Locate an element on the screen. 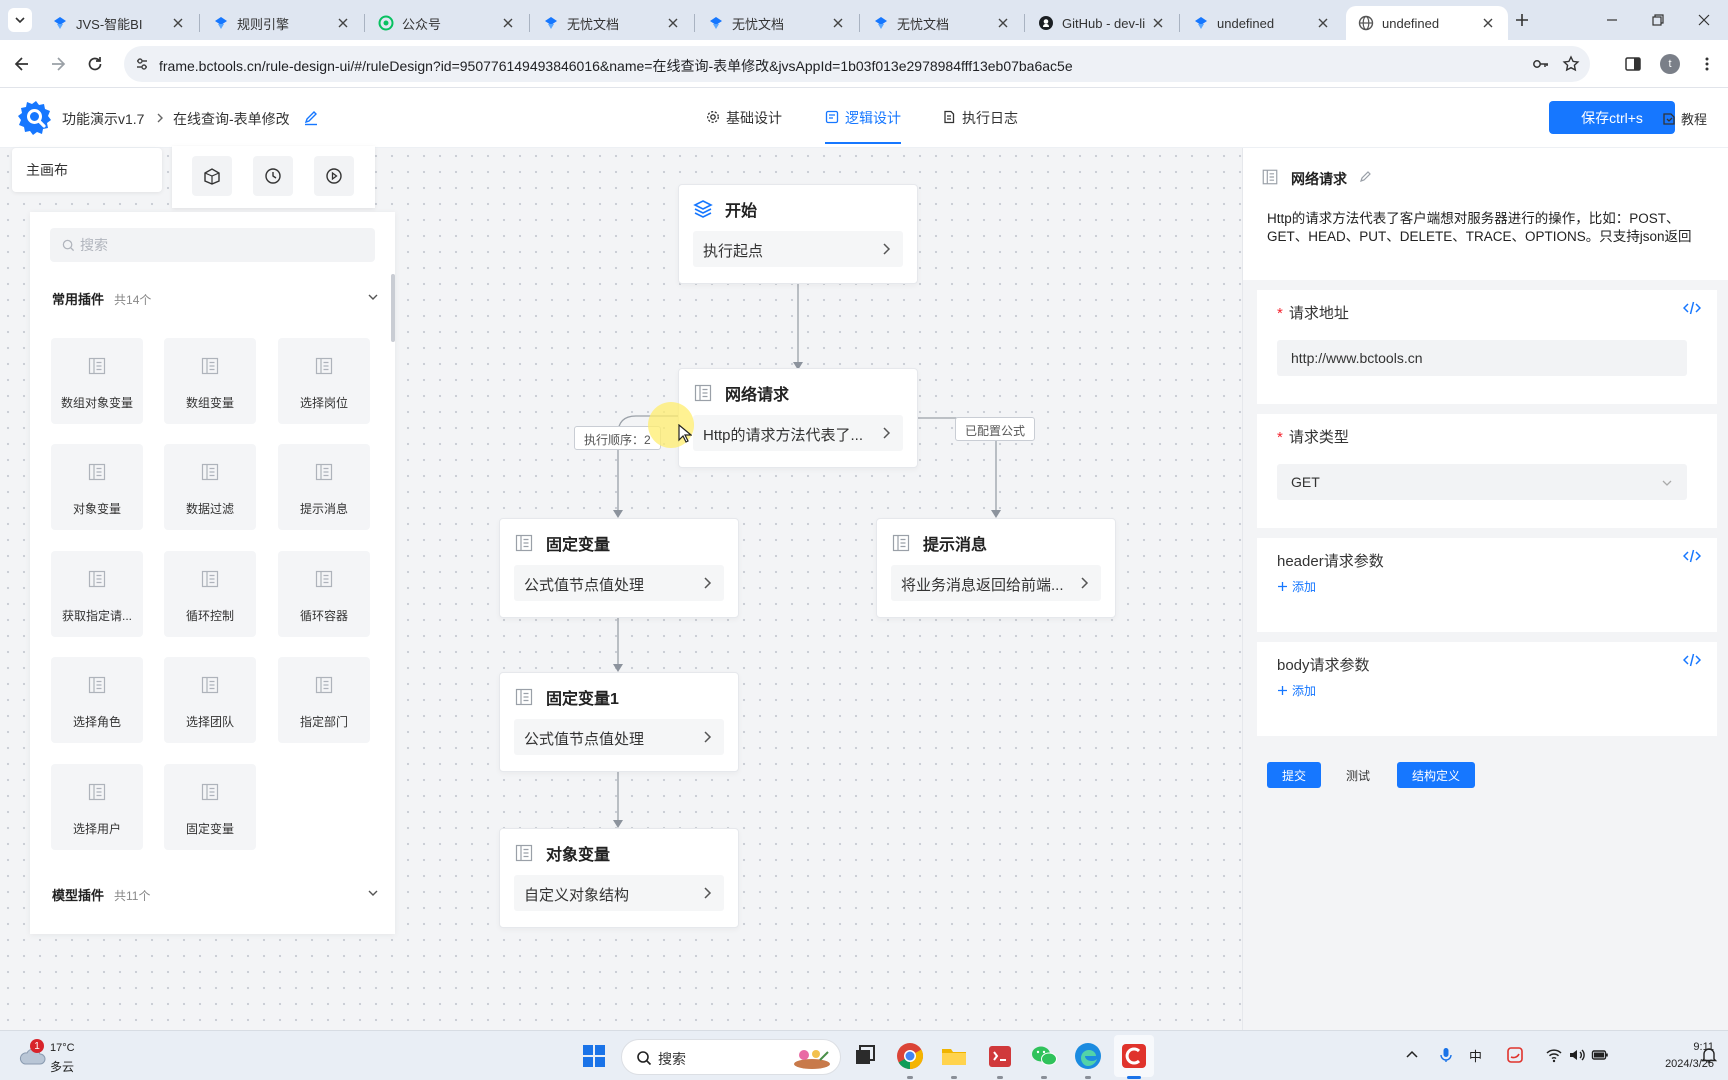 The height and width of the screenshot is (1080, 1728). flow-node-fixed-variable-1: 固定变量1 公式值节点值处理 is located at coordinates (619, 722).